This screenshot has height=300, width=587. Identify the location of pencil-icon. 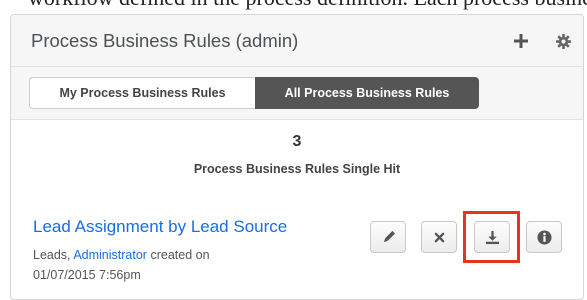
(389, 236).